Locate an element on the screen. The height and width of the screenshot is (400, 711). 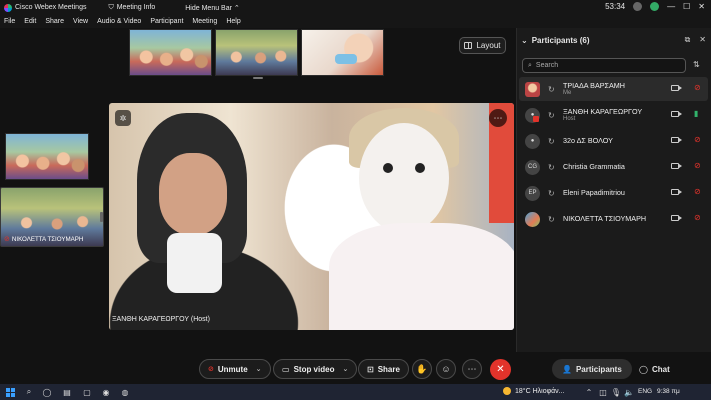
participant-row: ● ↻ ΞΑΝΘΗ ΚΑΡΑΓΕΩΡΓΟΥ Host ▮ is located at coordinates (613, 115).